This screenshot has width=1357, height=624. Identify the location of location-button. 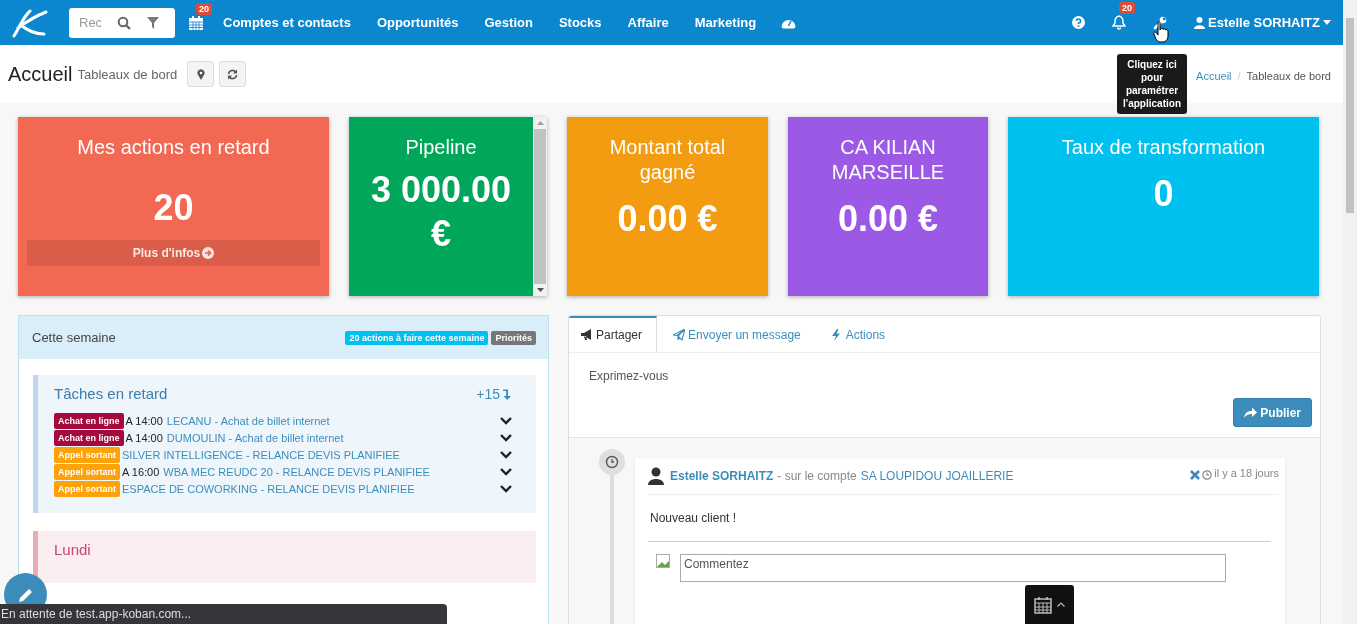
(201, 74).